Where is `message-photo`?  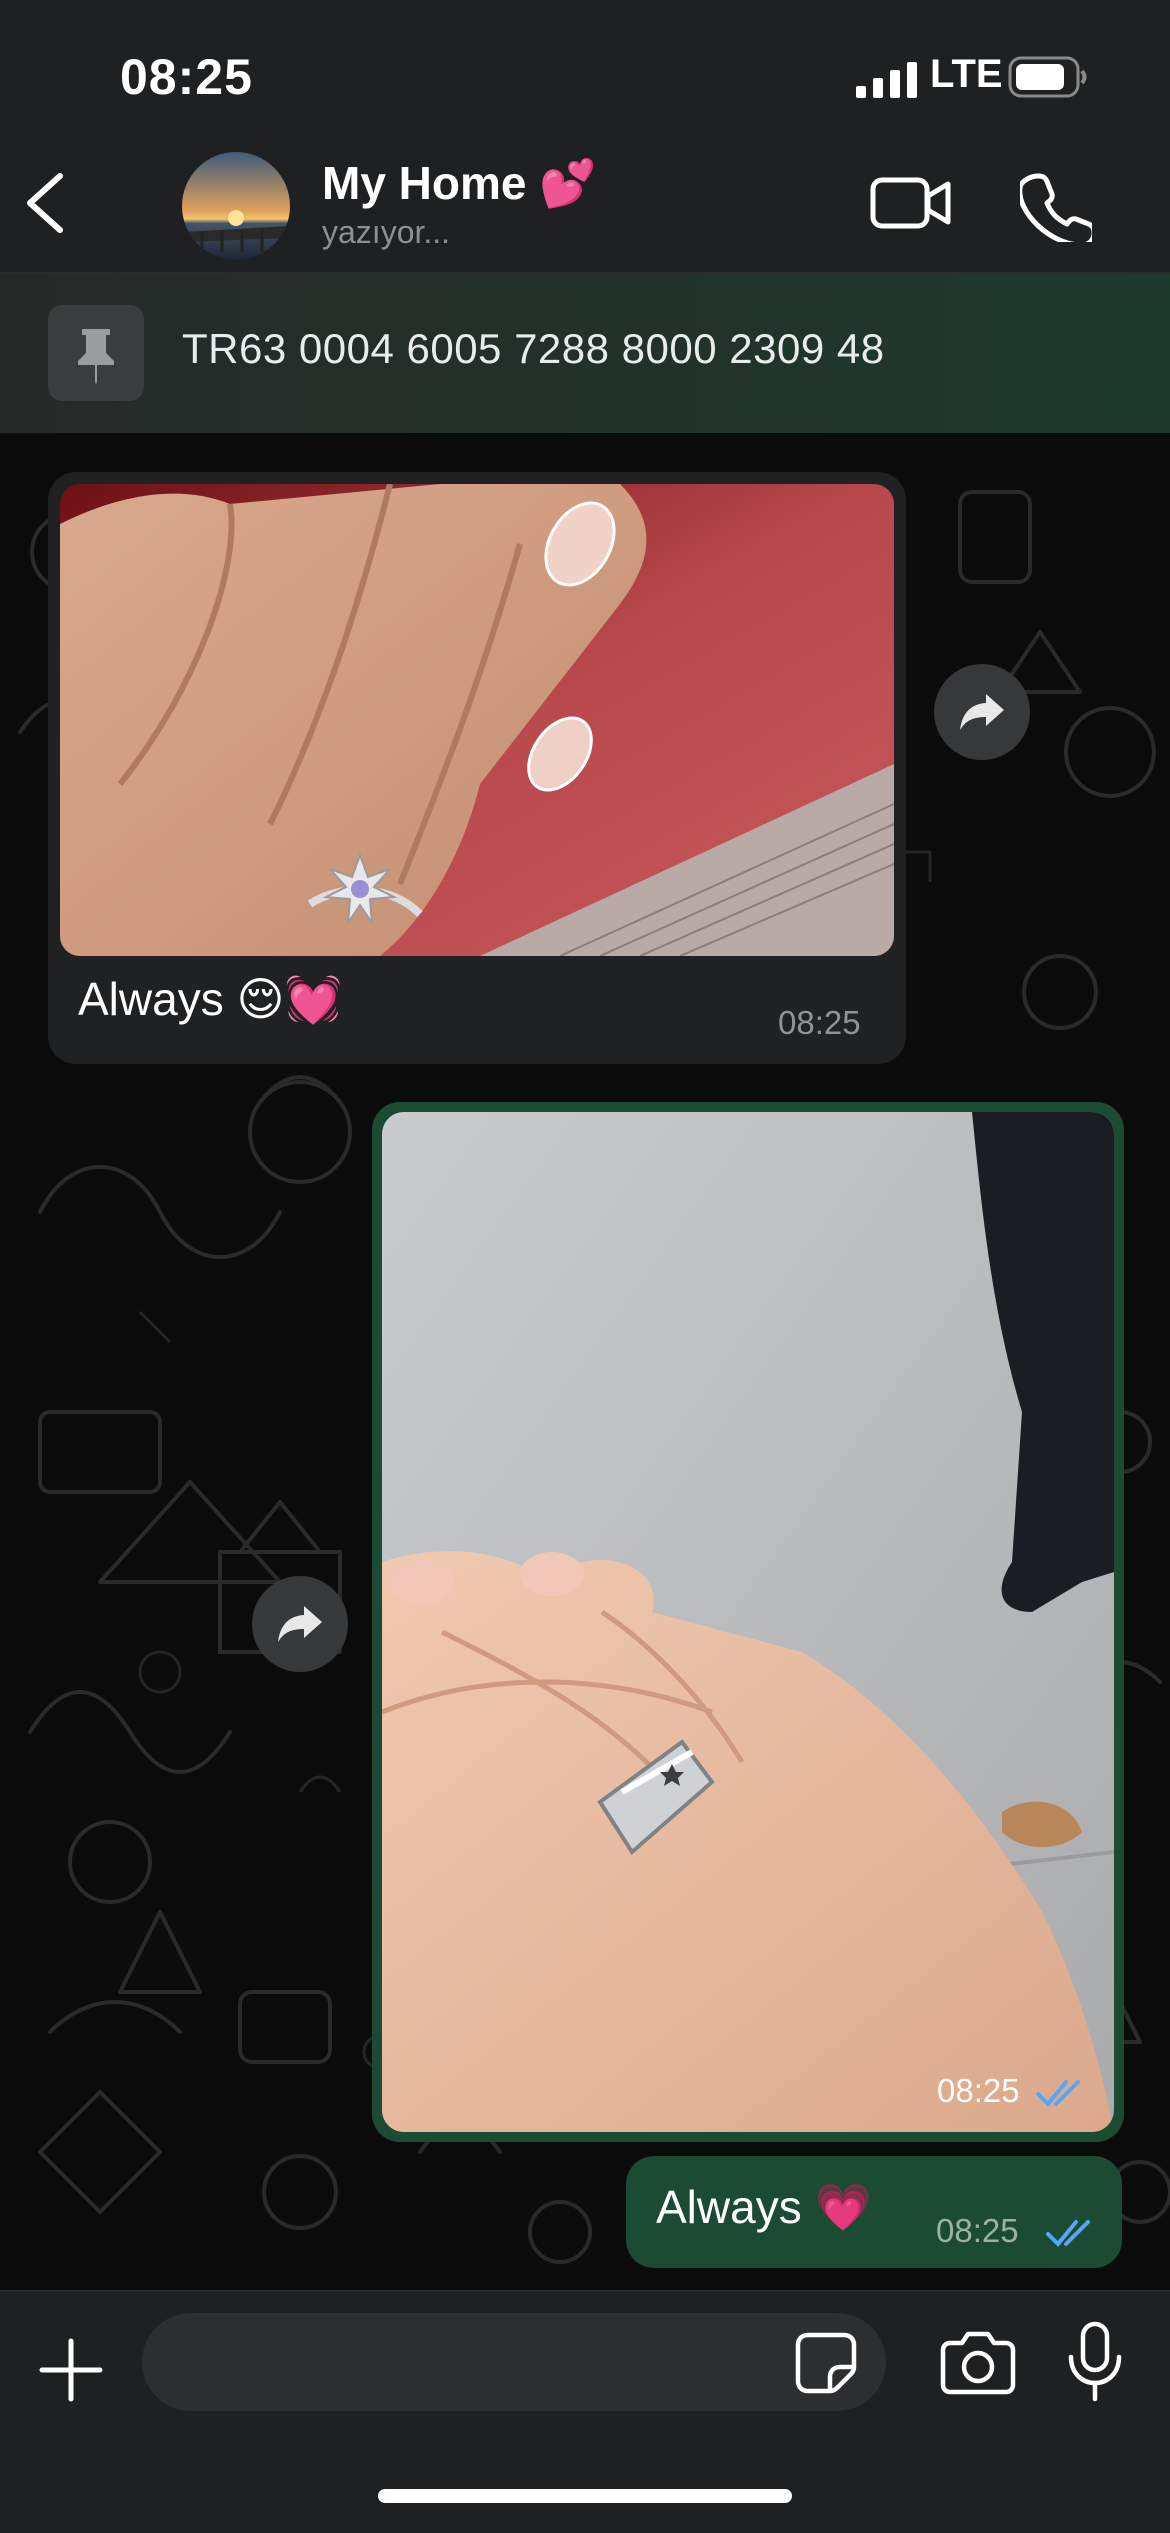
message-photo is located at coordinates (477, 720).